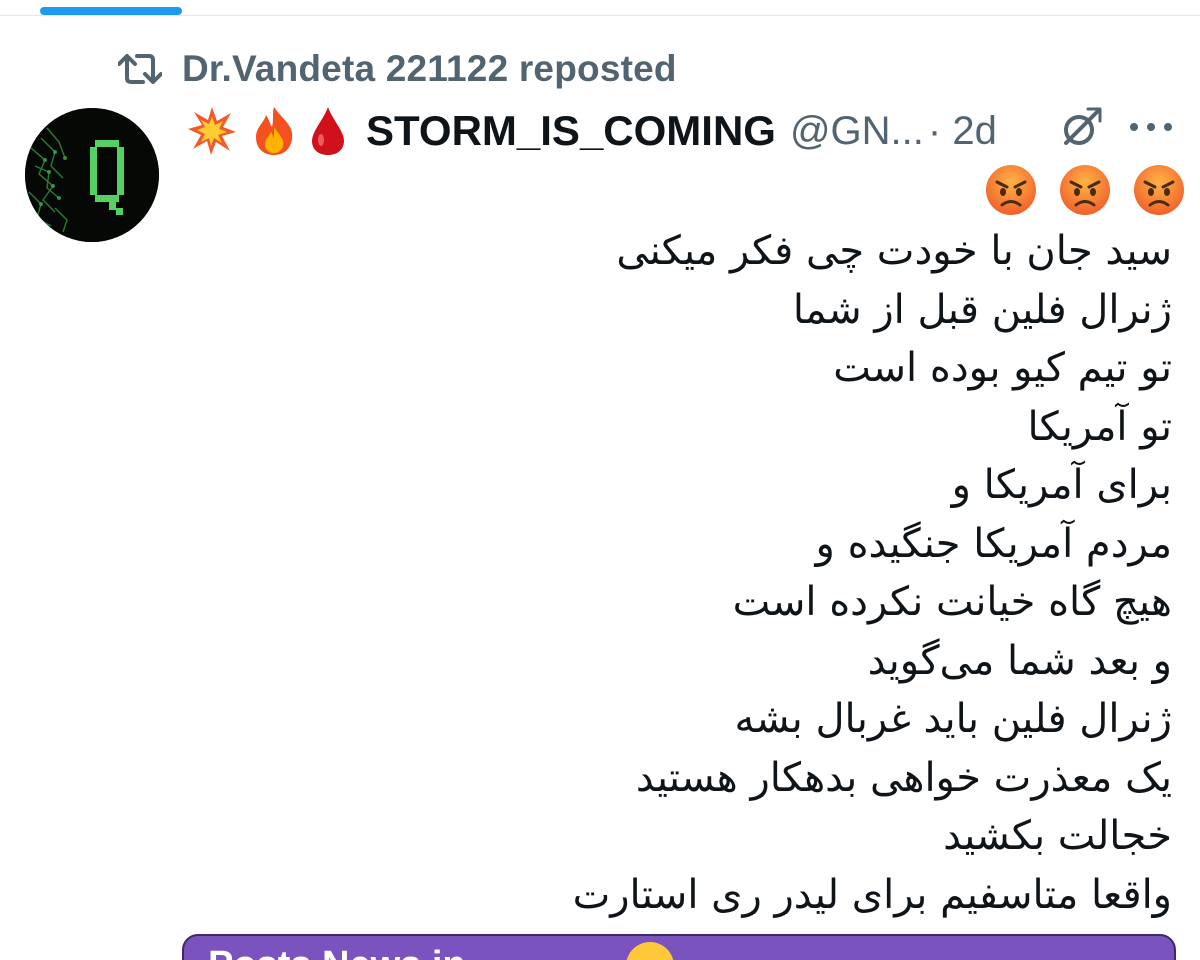 This screenshot has height=960, width=1200. What do you see at coordinates (600, 15) in the screenshot?
I see `divider` at bounding box center [600, 15].